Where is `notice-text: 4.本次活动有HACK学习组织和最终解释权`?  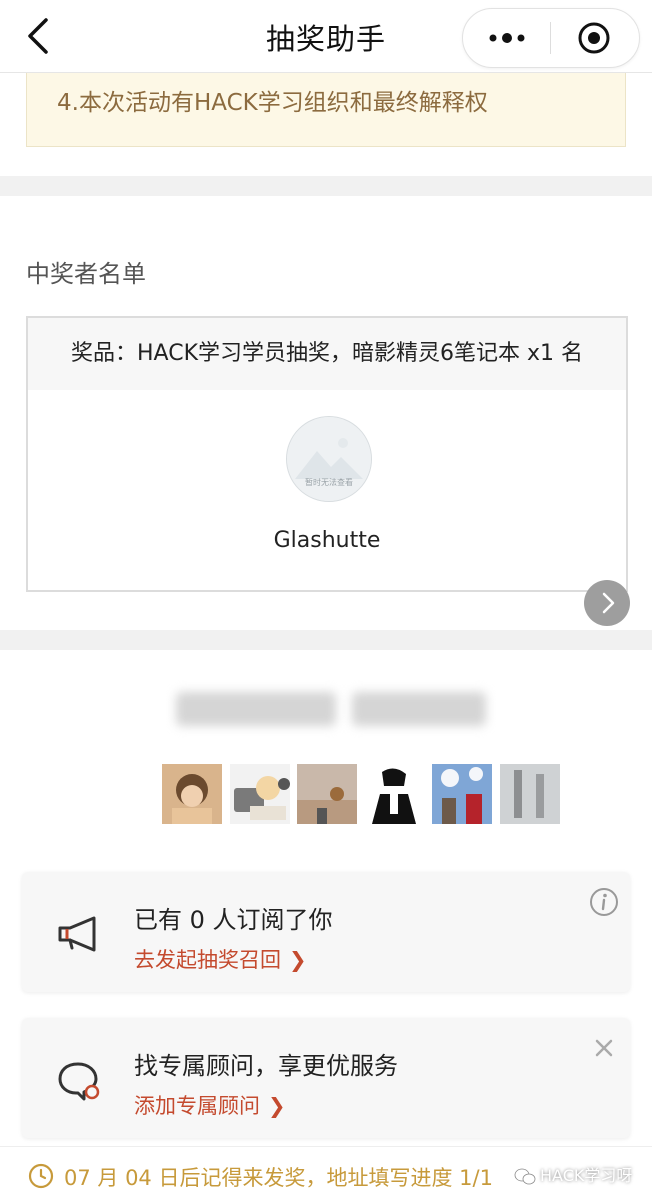 notice-text: 4.本次活动有HACK学习组织和最终解释权 is located at coordinates (272, 103).